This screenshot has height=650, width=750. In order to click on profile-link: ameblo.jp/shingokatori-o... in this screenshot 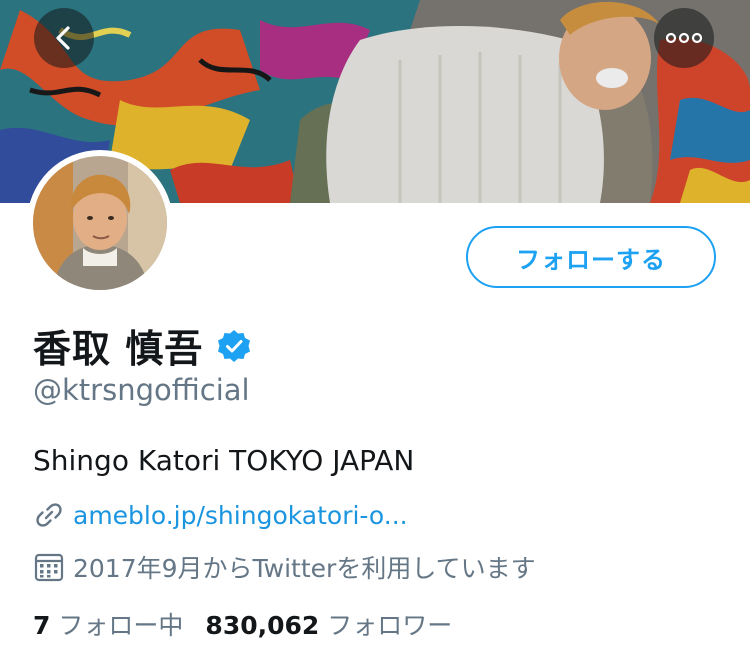, I will do `click(240, 515)`.